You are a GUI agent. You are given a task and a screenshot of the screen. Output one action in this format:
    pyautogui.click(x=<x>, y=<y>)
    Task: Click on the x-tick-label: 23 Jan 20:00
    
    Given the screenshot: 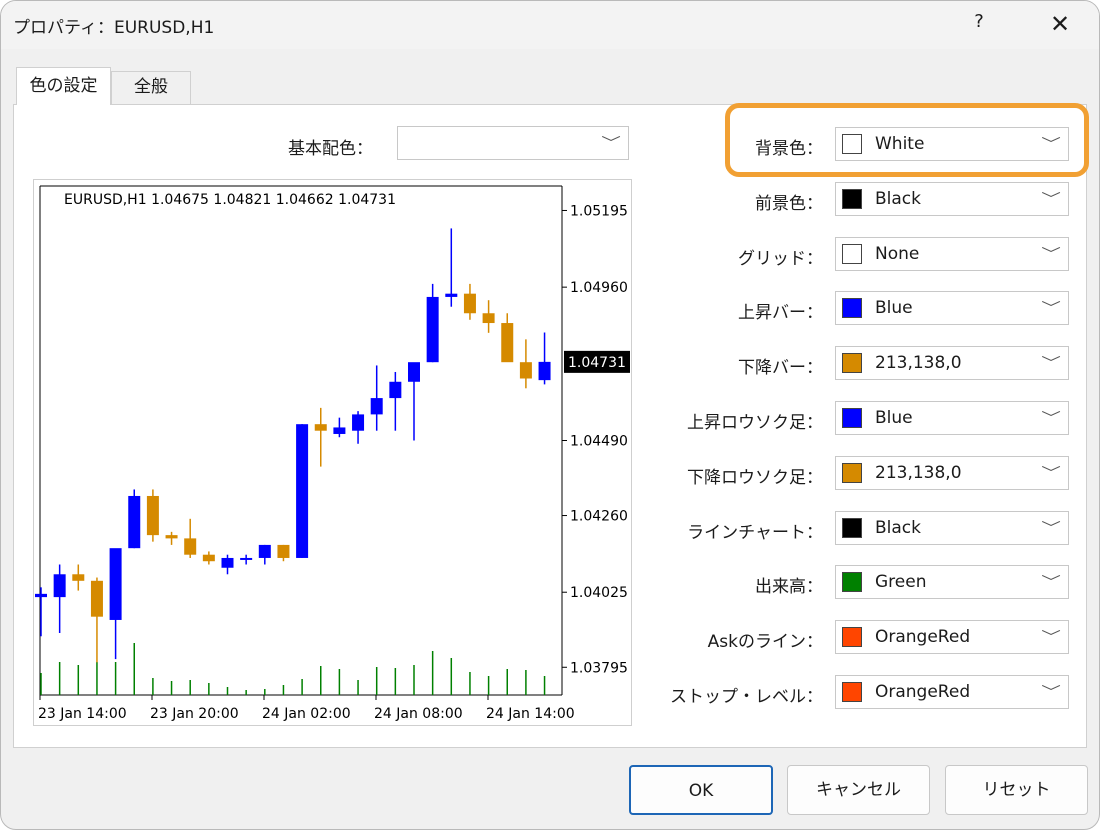 What is the action you would take?
    pyautogui.click(x=194, y=714)
    